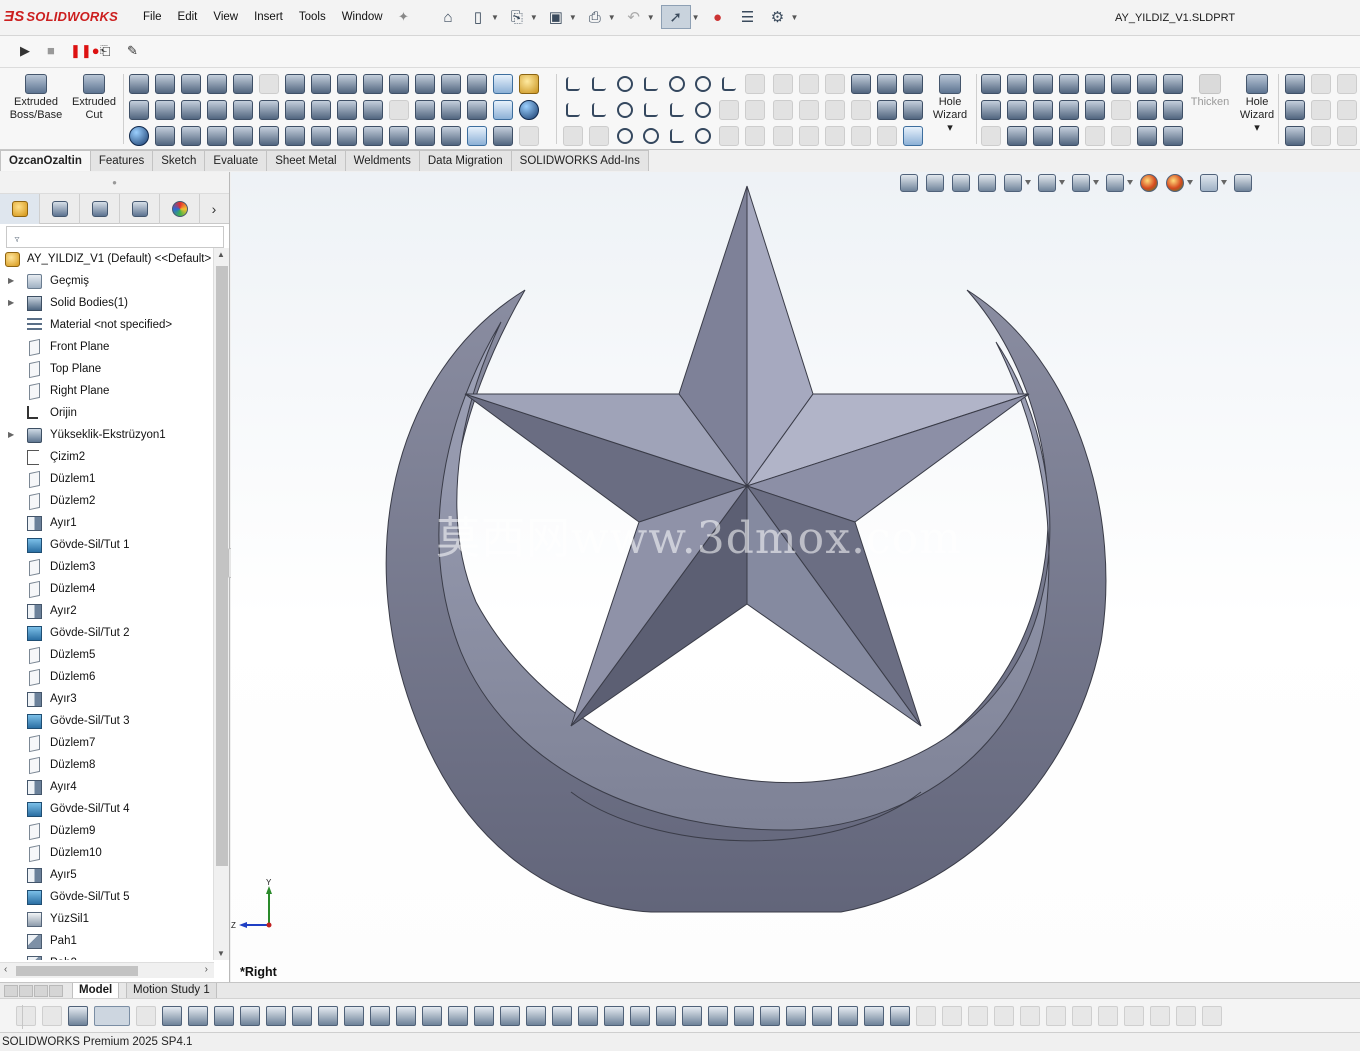 Image resolution: width=1360 pixels, height=1051 pixels. What do you see at coordinates (1017, 136) in the screenshot?
I see `mid-surface-icon` at bounding box center [1017, 136].